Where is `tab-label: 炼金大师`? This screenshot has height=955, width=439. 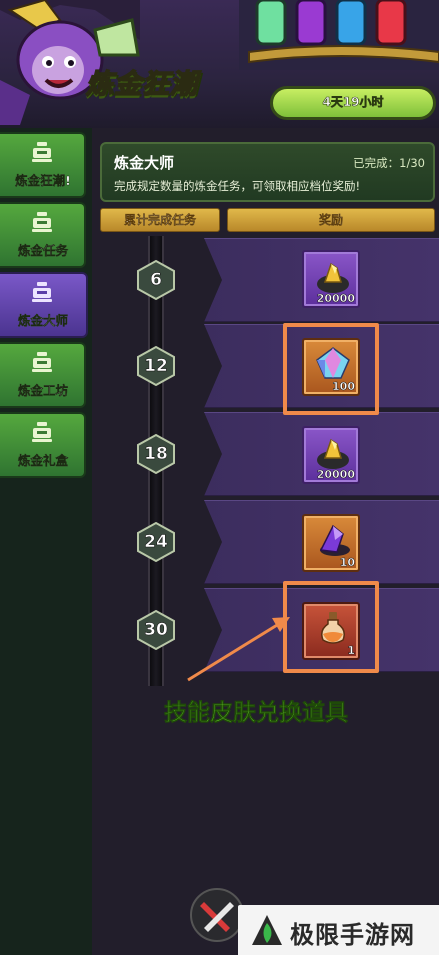
tab-label: 炼金大师 is located at coordinates (42, 320).